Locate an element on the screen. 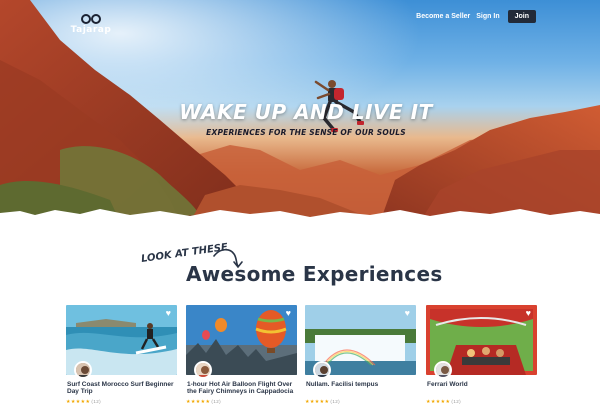 The height and width of the screenshot is (405, 600). top-nav: Become a Seller Sign In Join is located at coordinates (476, 16).